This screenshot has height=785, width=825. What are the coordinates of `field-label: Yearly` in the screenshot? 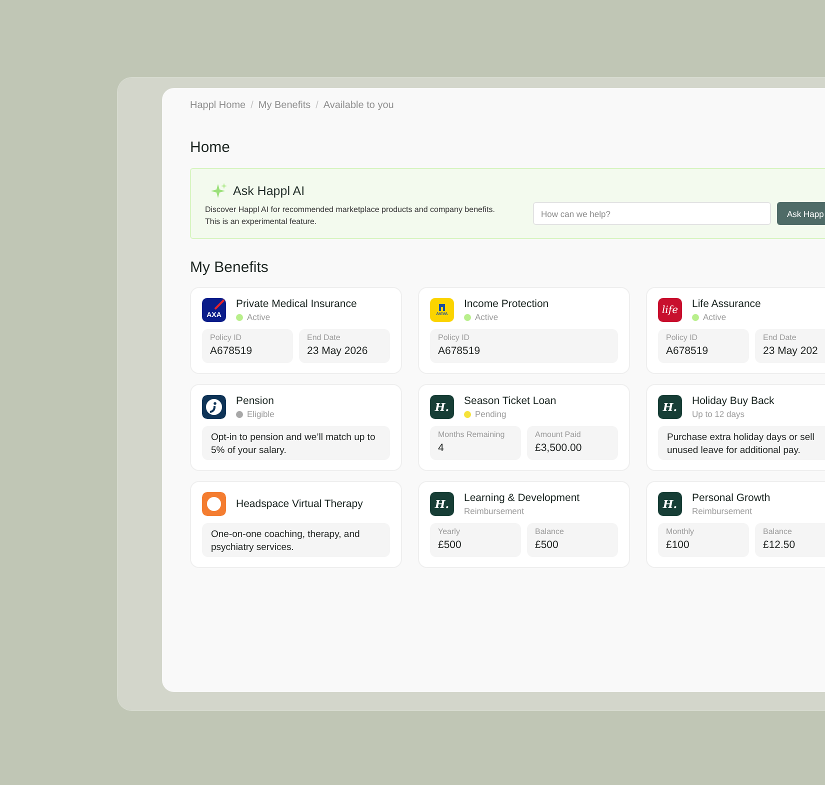 It's located at (449, 531).